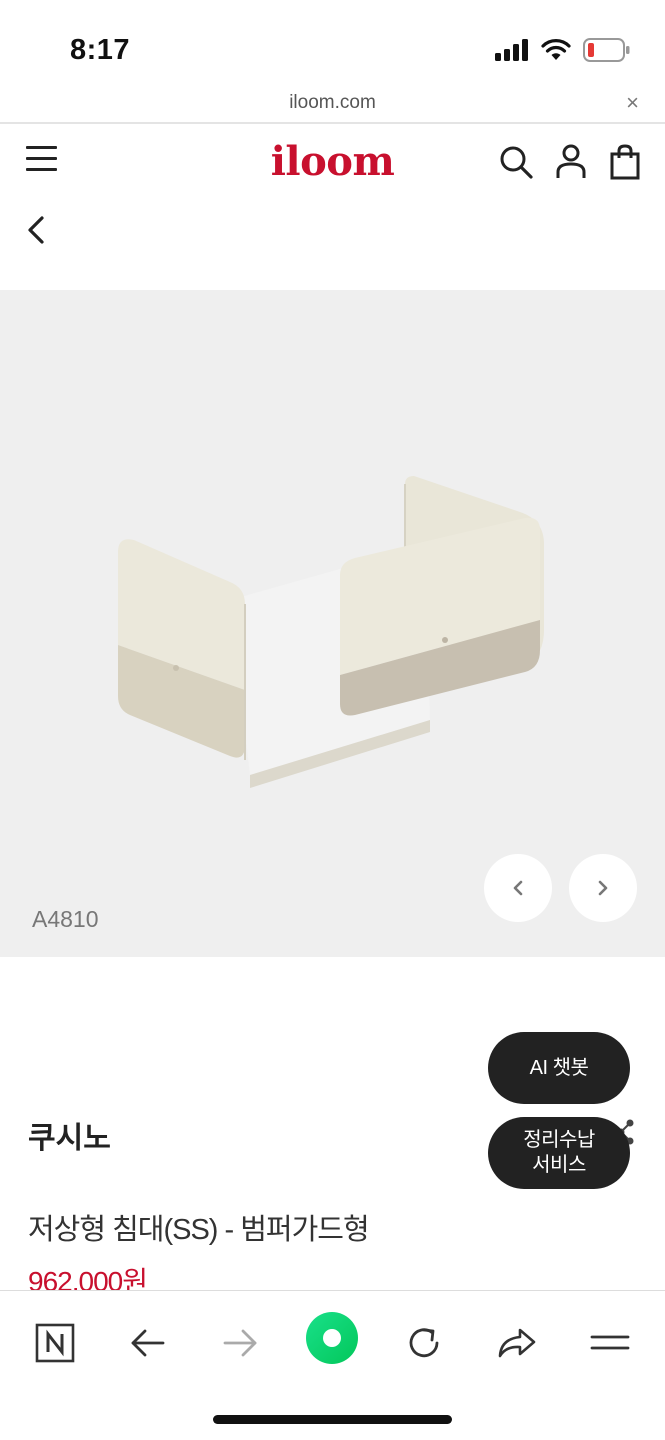 The width and height of the screenshot is (665, 1440). Describe the element at coordinates (332, 1419) in the screenshot. I see `home-indicator` at that location.